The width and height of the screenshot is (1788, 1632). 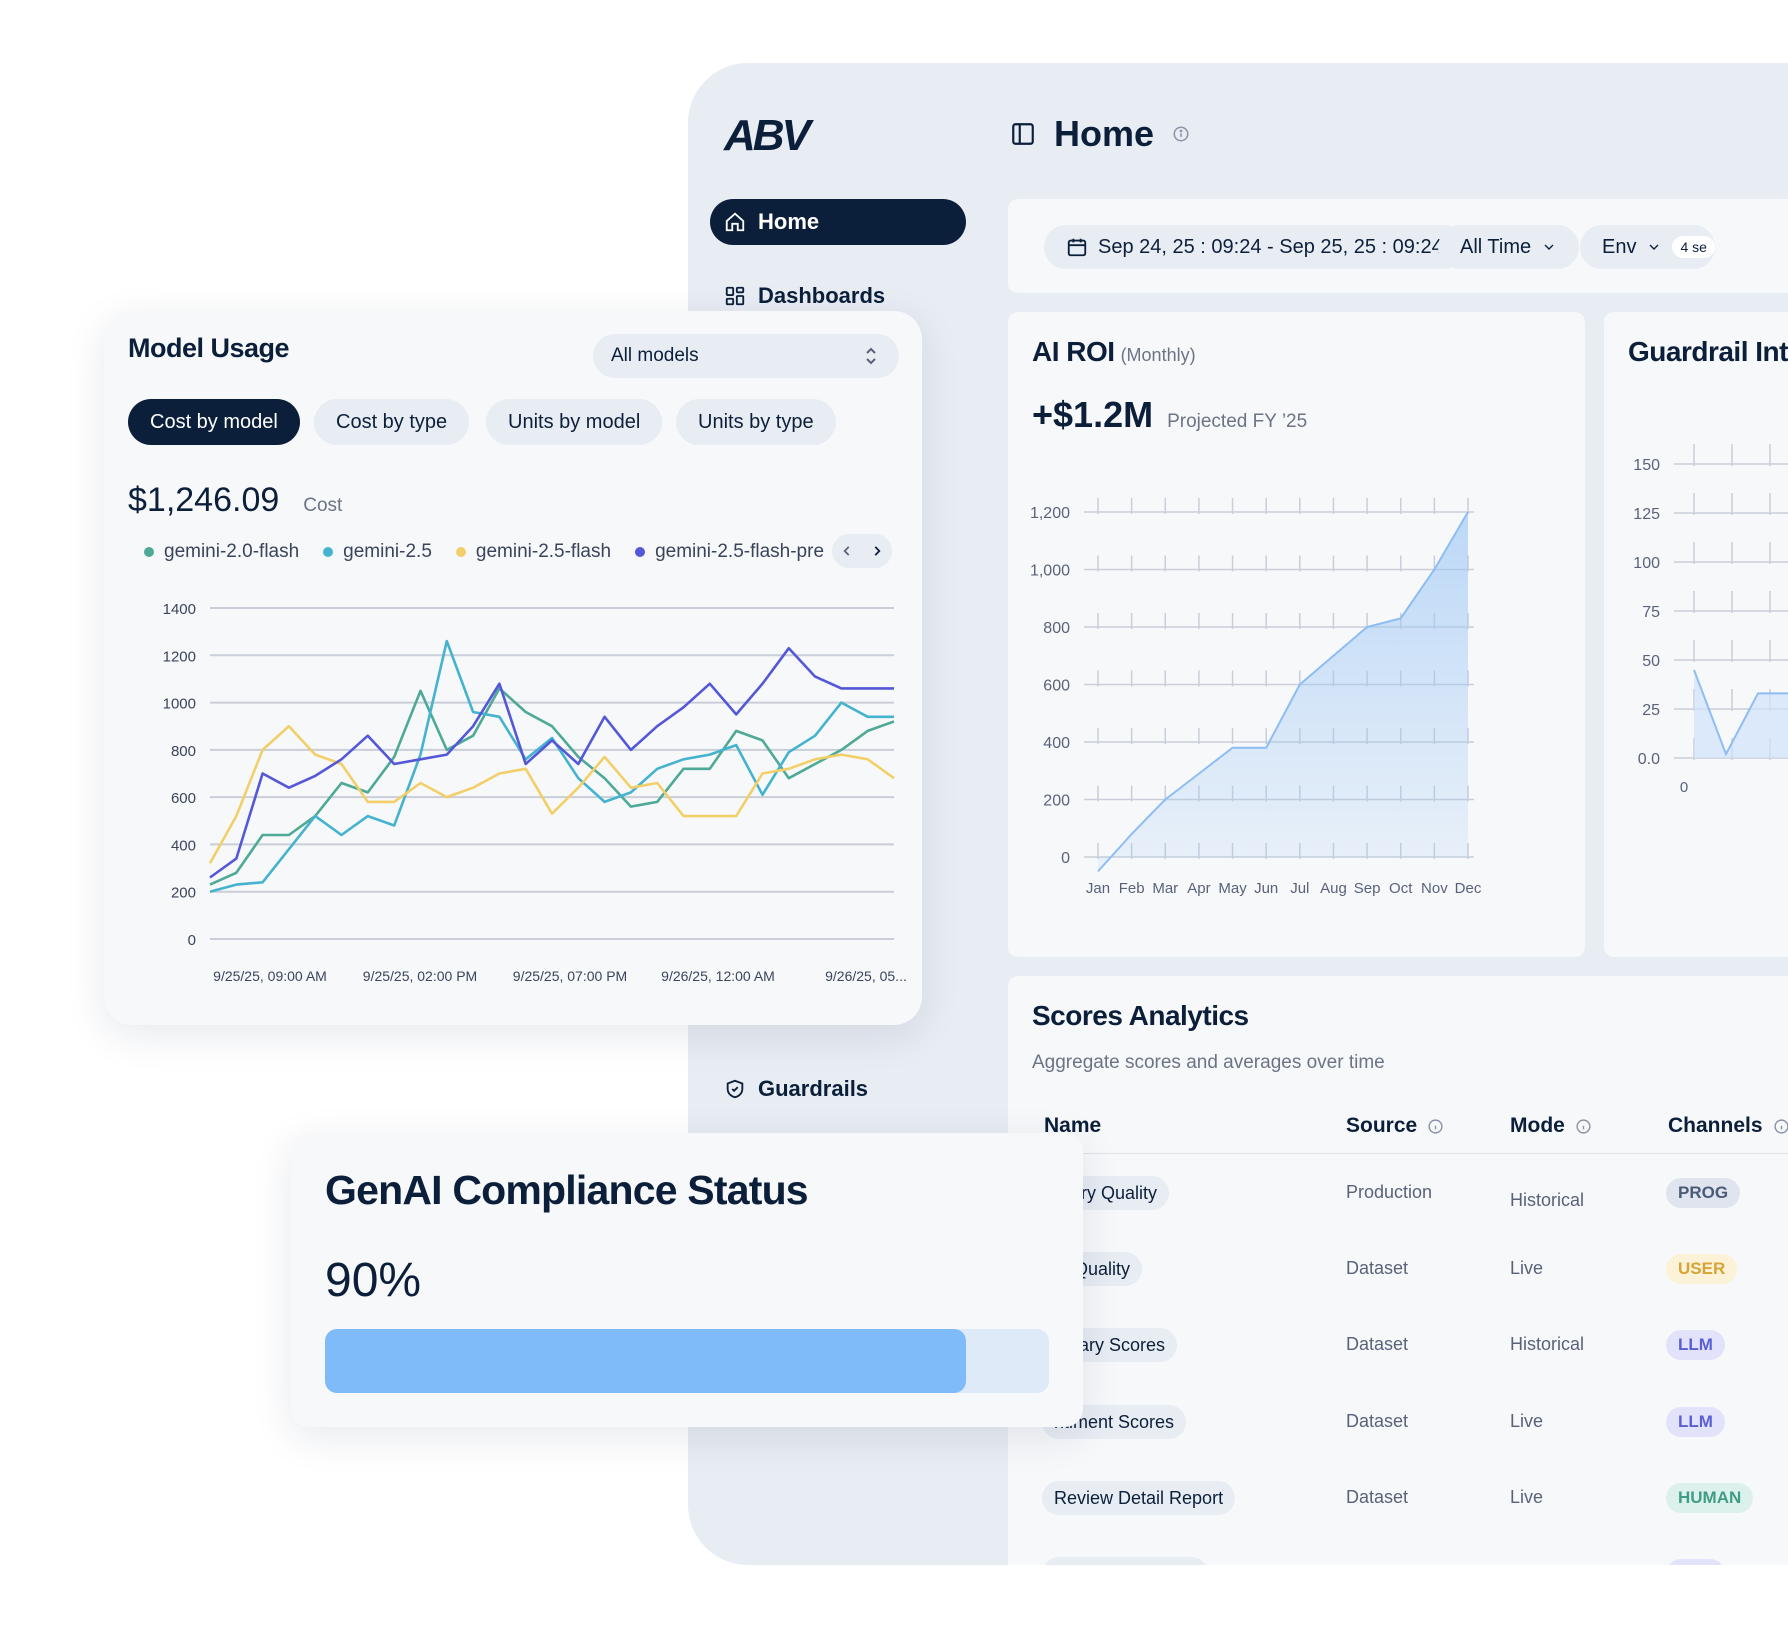 I want to click on compliance-title: GenAI Compliance Status, so click(x=567, y=1190).